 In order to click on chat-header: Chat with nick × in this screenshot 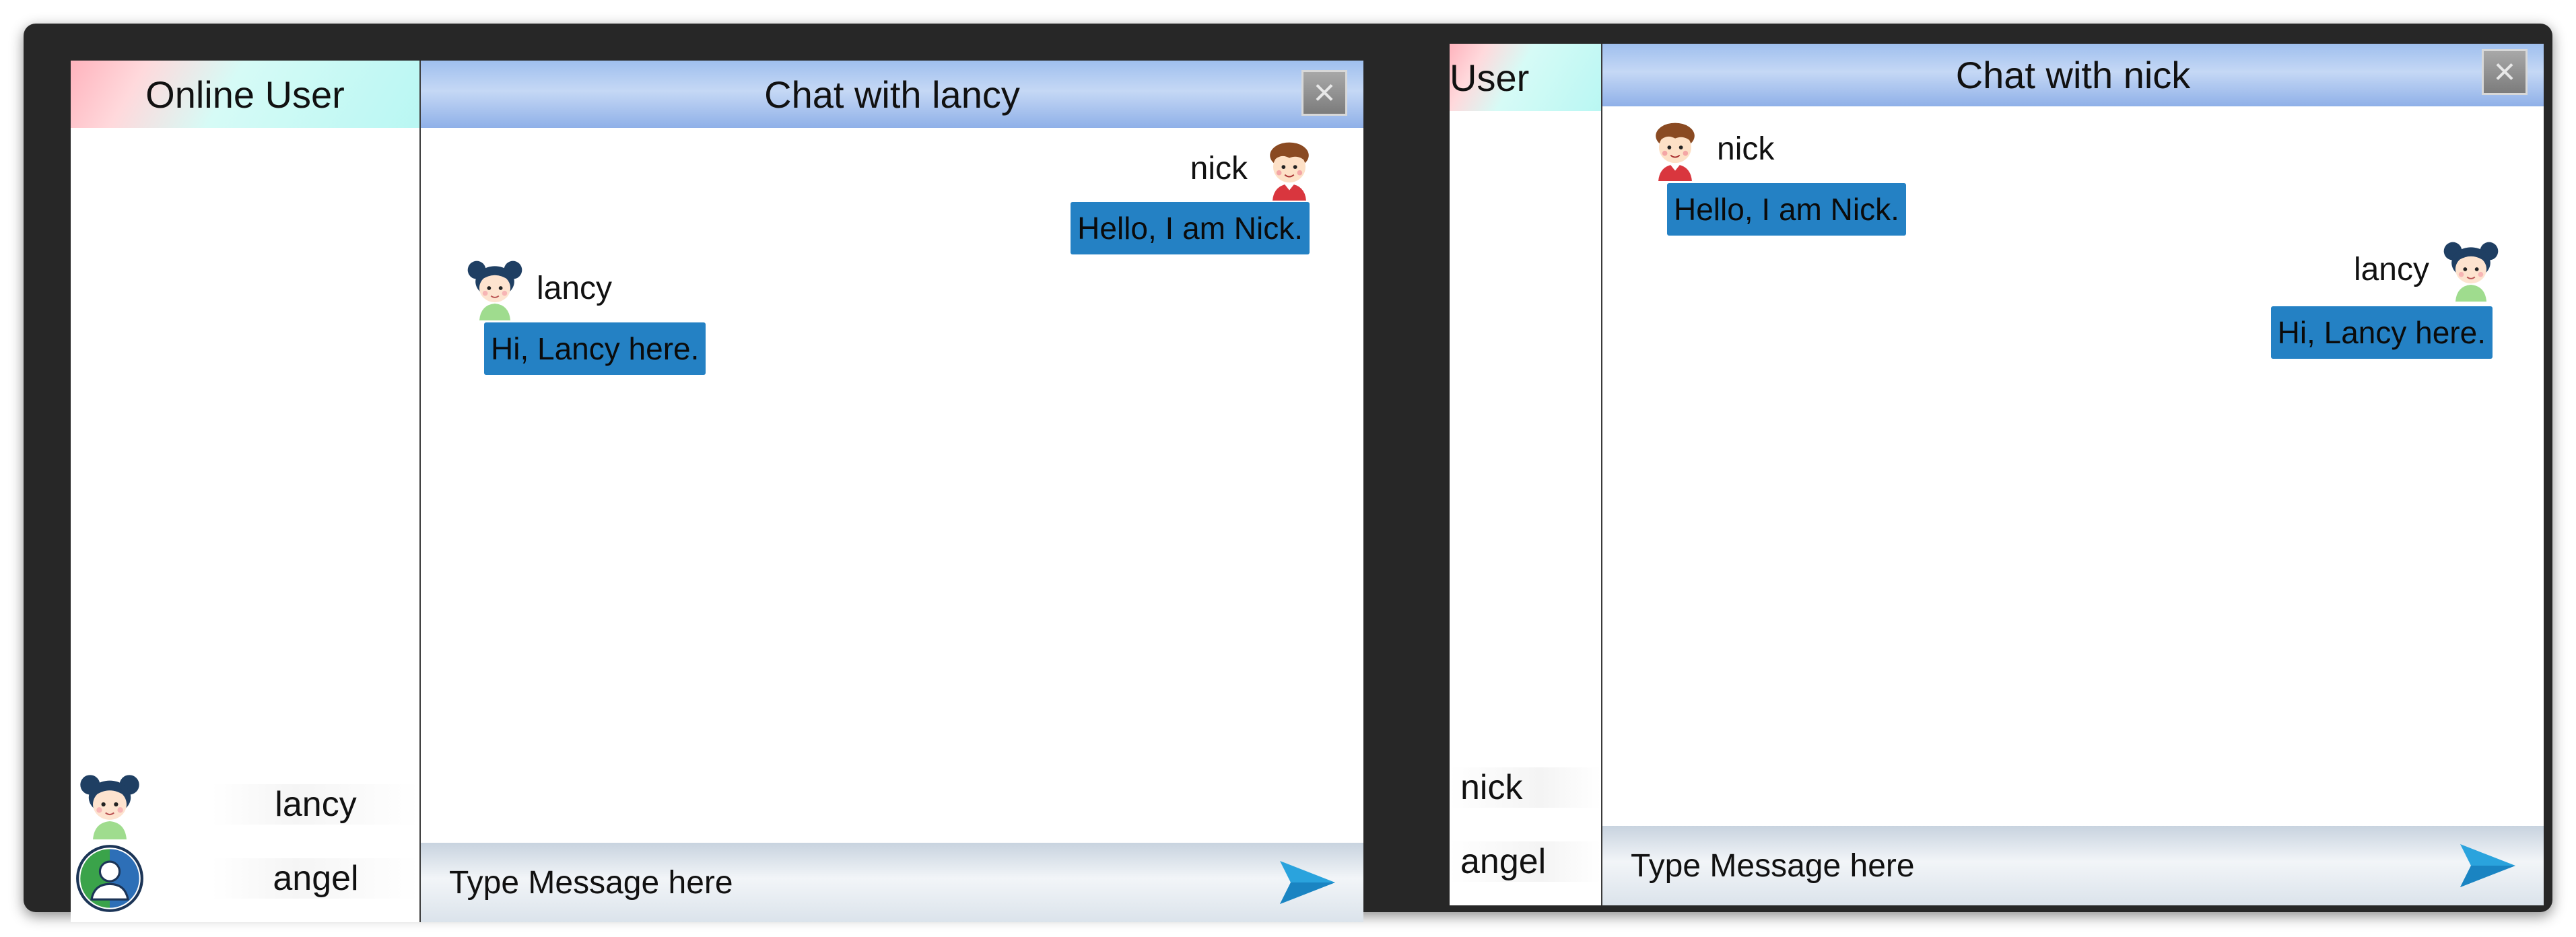, I will do `click(2073, 75)`.